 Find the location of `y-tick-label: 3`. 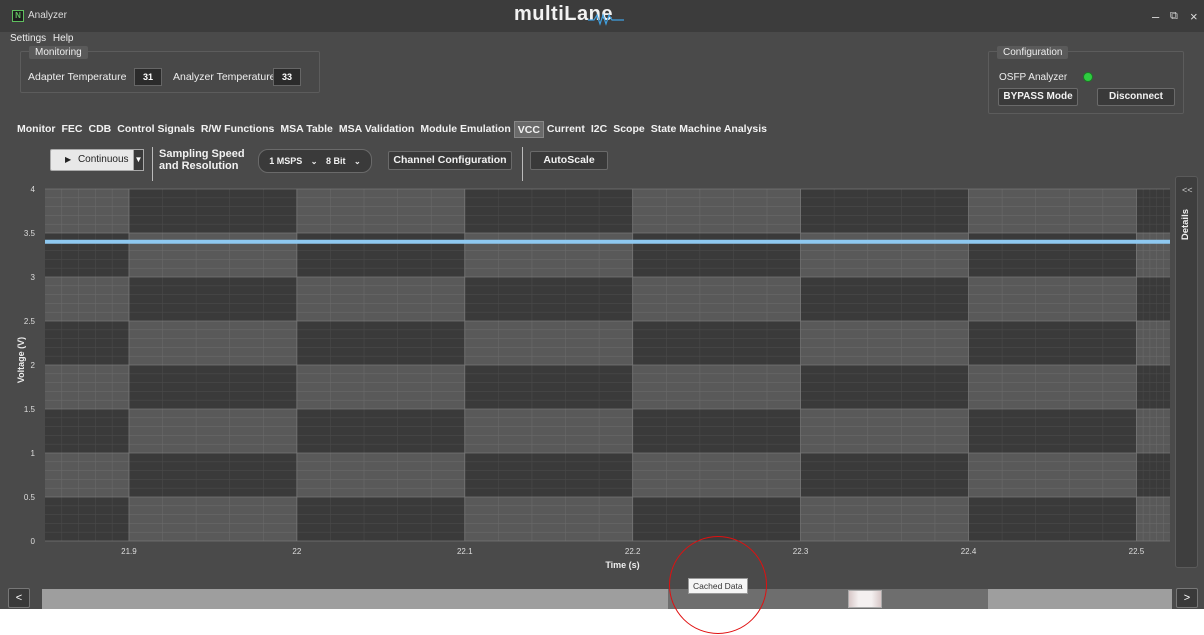

y-tick-label: 3 is located at coordinates (33, 277).